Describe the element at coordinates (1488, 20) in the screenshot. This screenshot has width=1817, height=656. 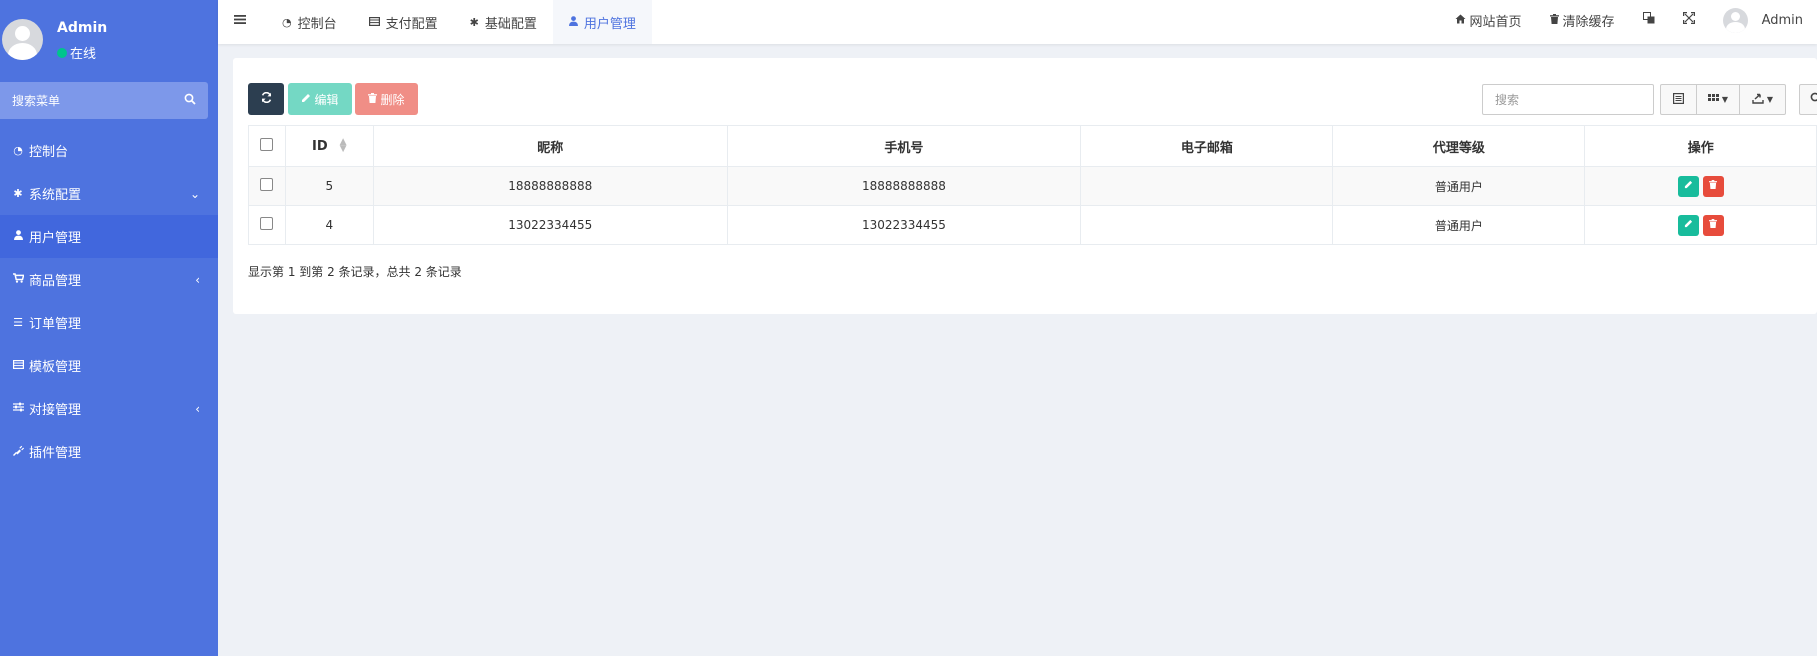
I see `home-link: 网站首页` at that location.